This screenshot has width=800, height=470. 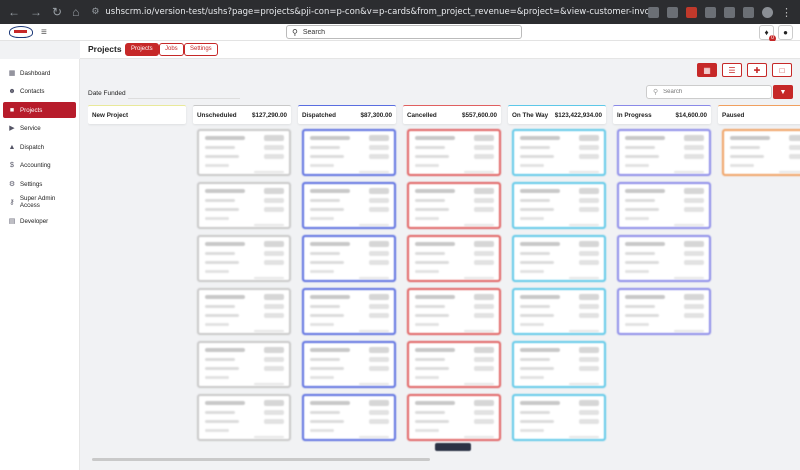 What do you see at coordinates (12, 202) in the screenshot?
I see `key-icon: ⚷` at bounding box center [12, 202].